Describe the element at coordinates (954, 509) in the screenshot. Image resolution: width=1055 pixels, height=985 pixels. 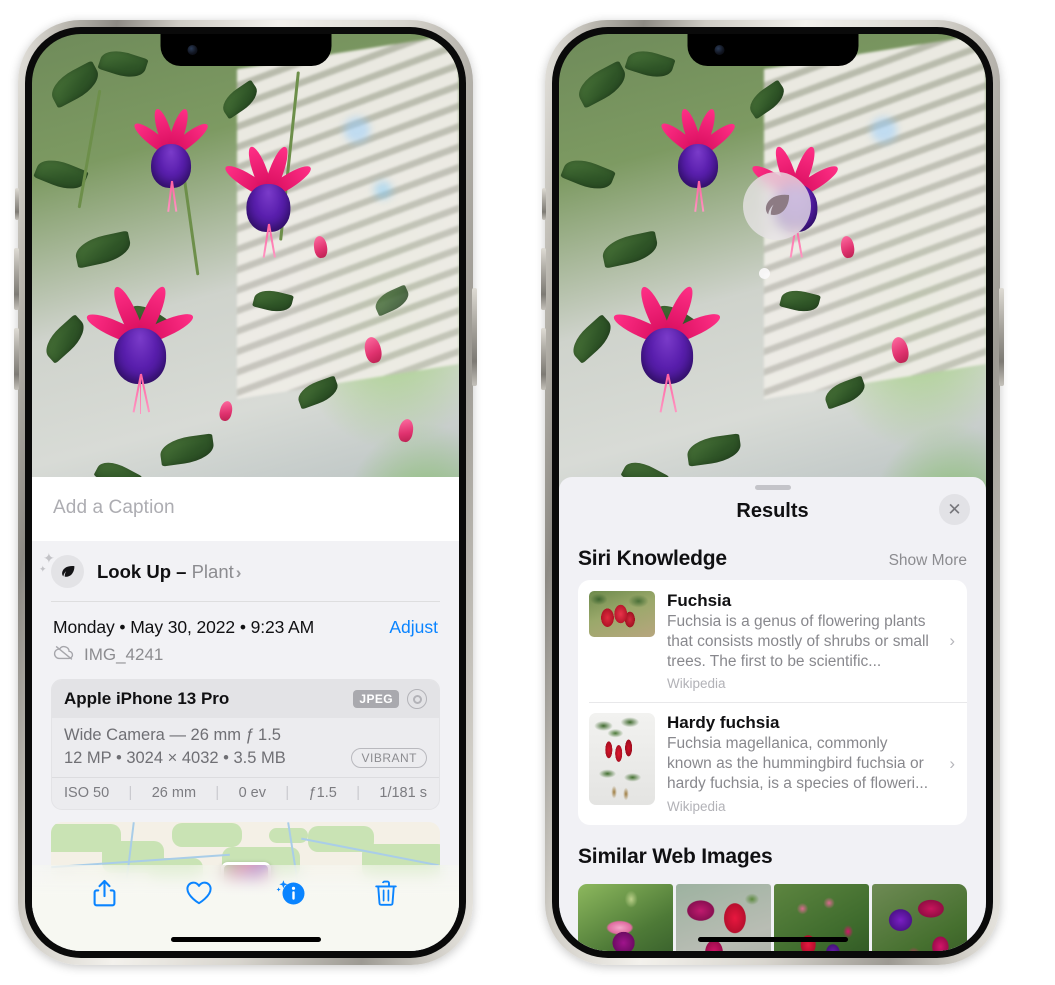
I see `close-icon: ✕` at that location.